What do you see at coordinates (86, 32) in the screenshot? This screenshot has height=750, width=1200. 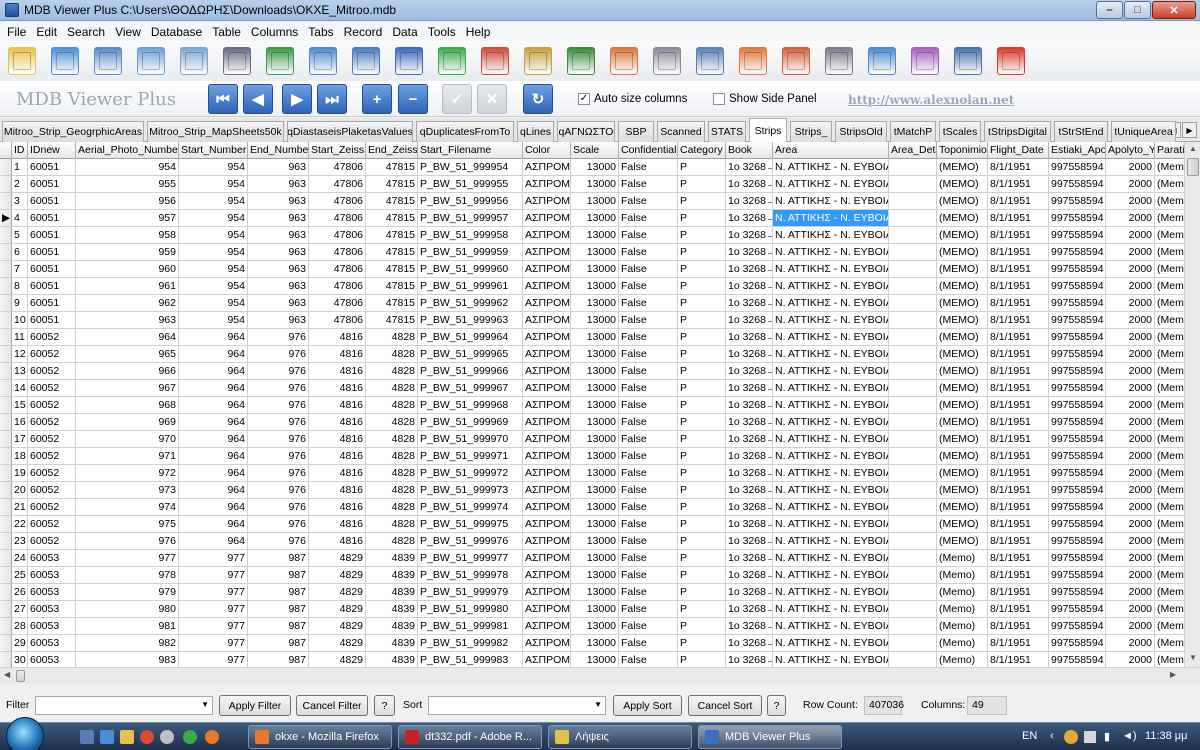 I see `menu-search: Search` at bounding box center [86, 32].